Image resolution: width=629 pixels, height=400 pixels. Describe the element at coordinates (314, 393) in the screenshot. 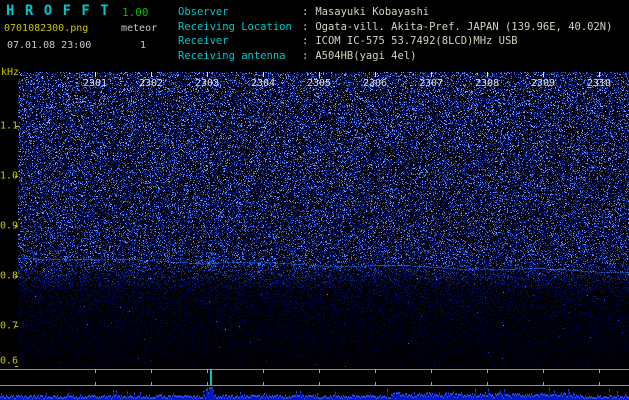

I see `signal-level-canvas` at that location.